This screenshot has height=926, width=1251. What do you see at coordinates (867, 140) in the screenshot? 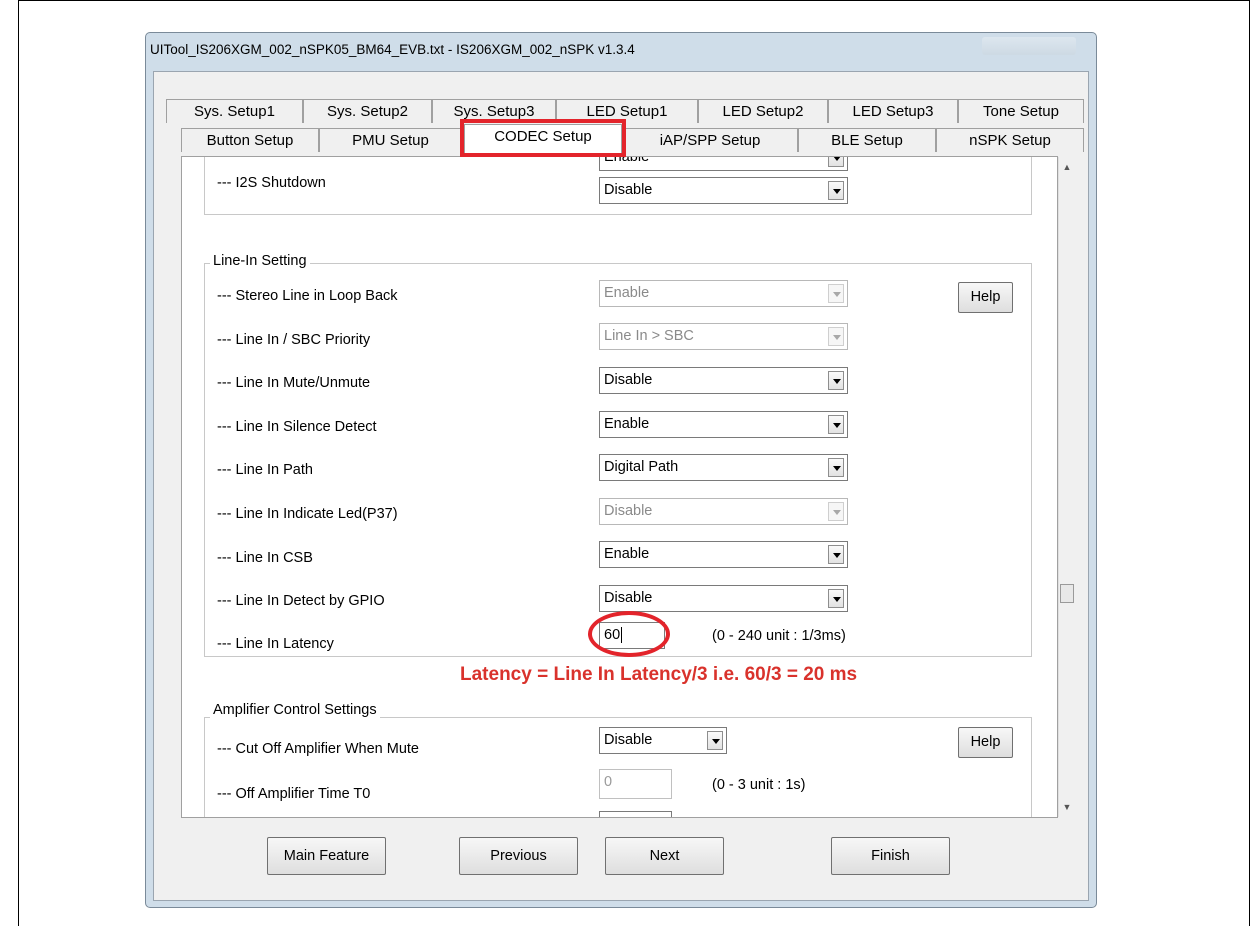
I see `tab-ble-setup: BLE Setup` at bounding box center [867, 140].